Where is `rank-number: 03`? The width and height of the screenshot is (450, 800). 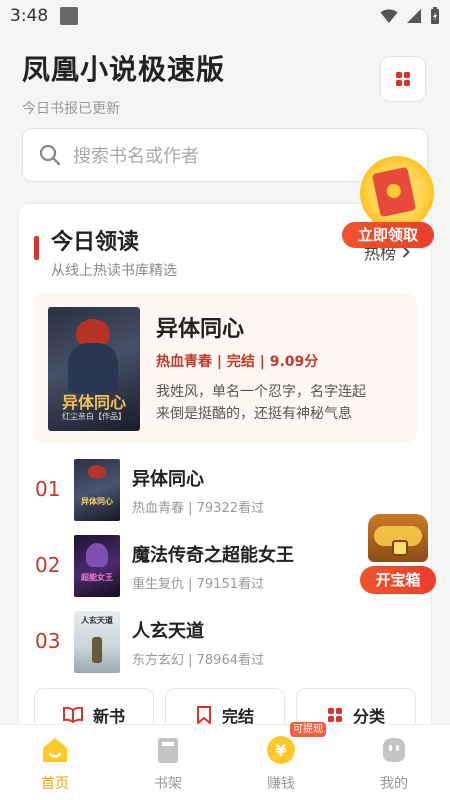
rank-number: 03 is located at coordinates (48, 641).